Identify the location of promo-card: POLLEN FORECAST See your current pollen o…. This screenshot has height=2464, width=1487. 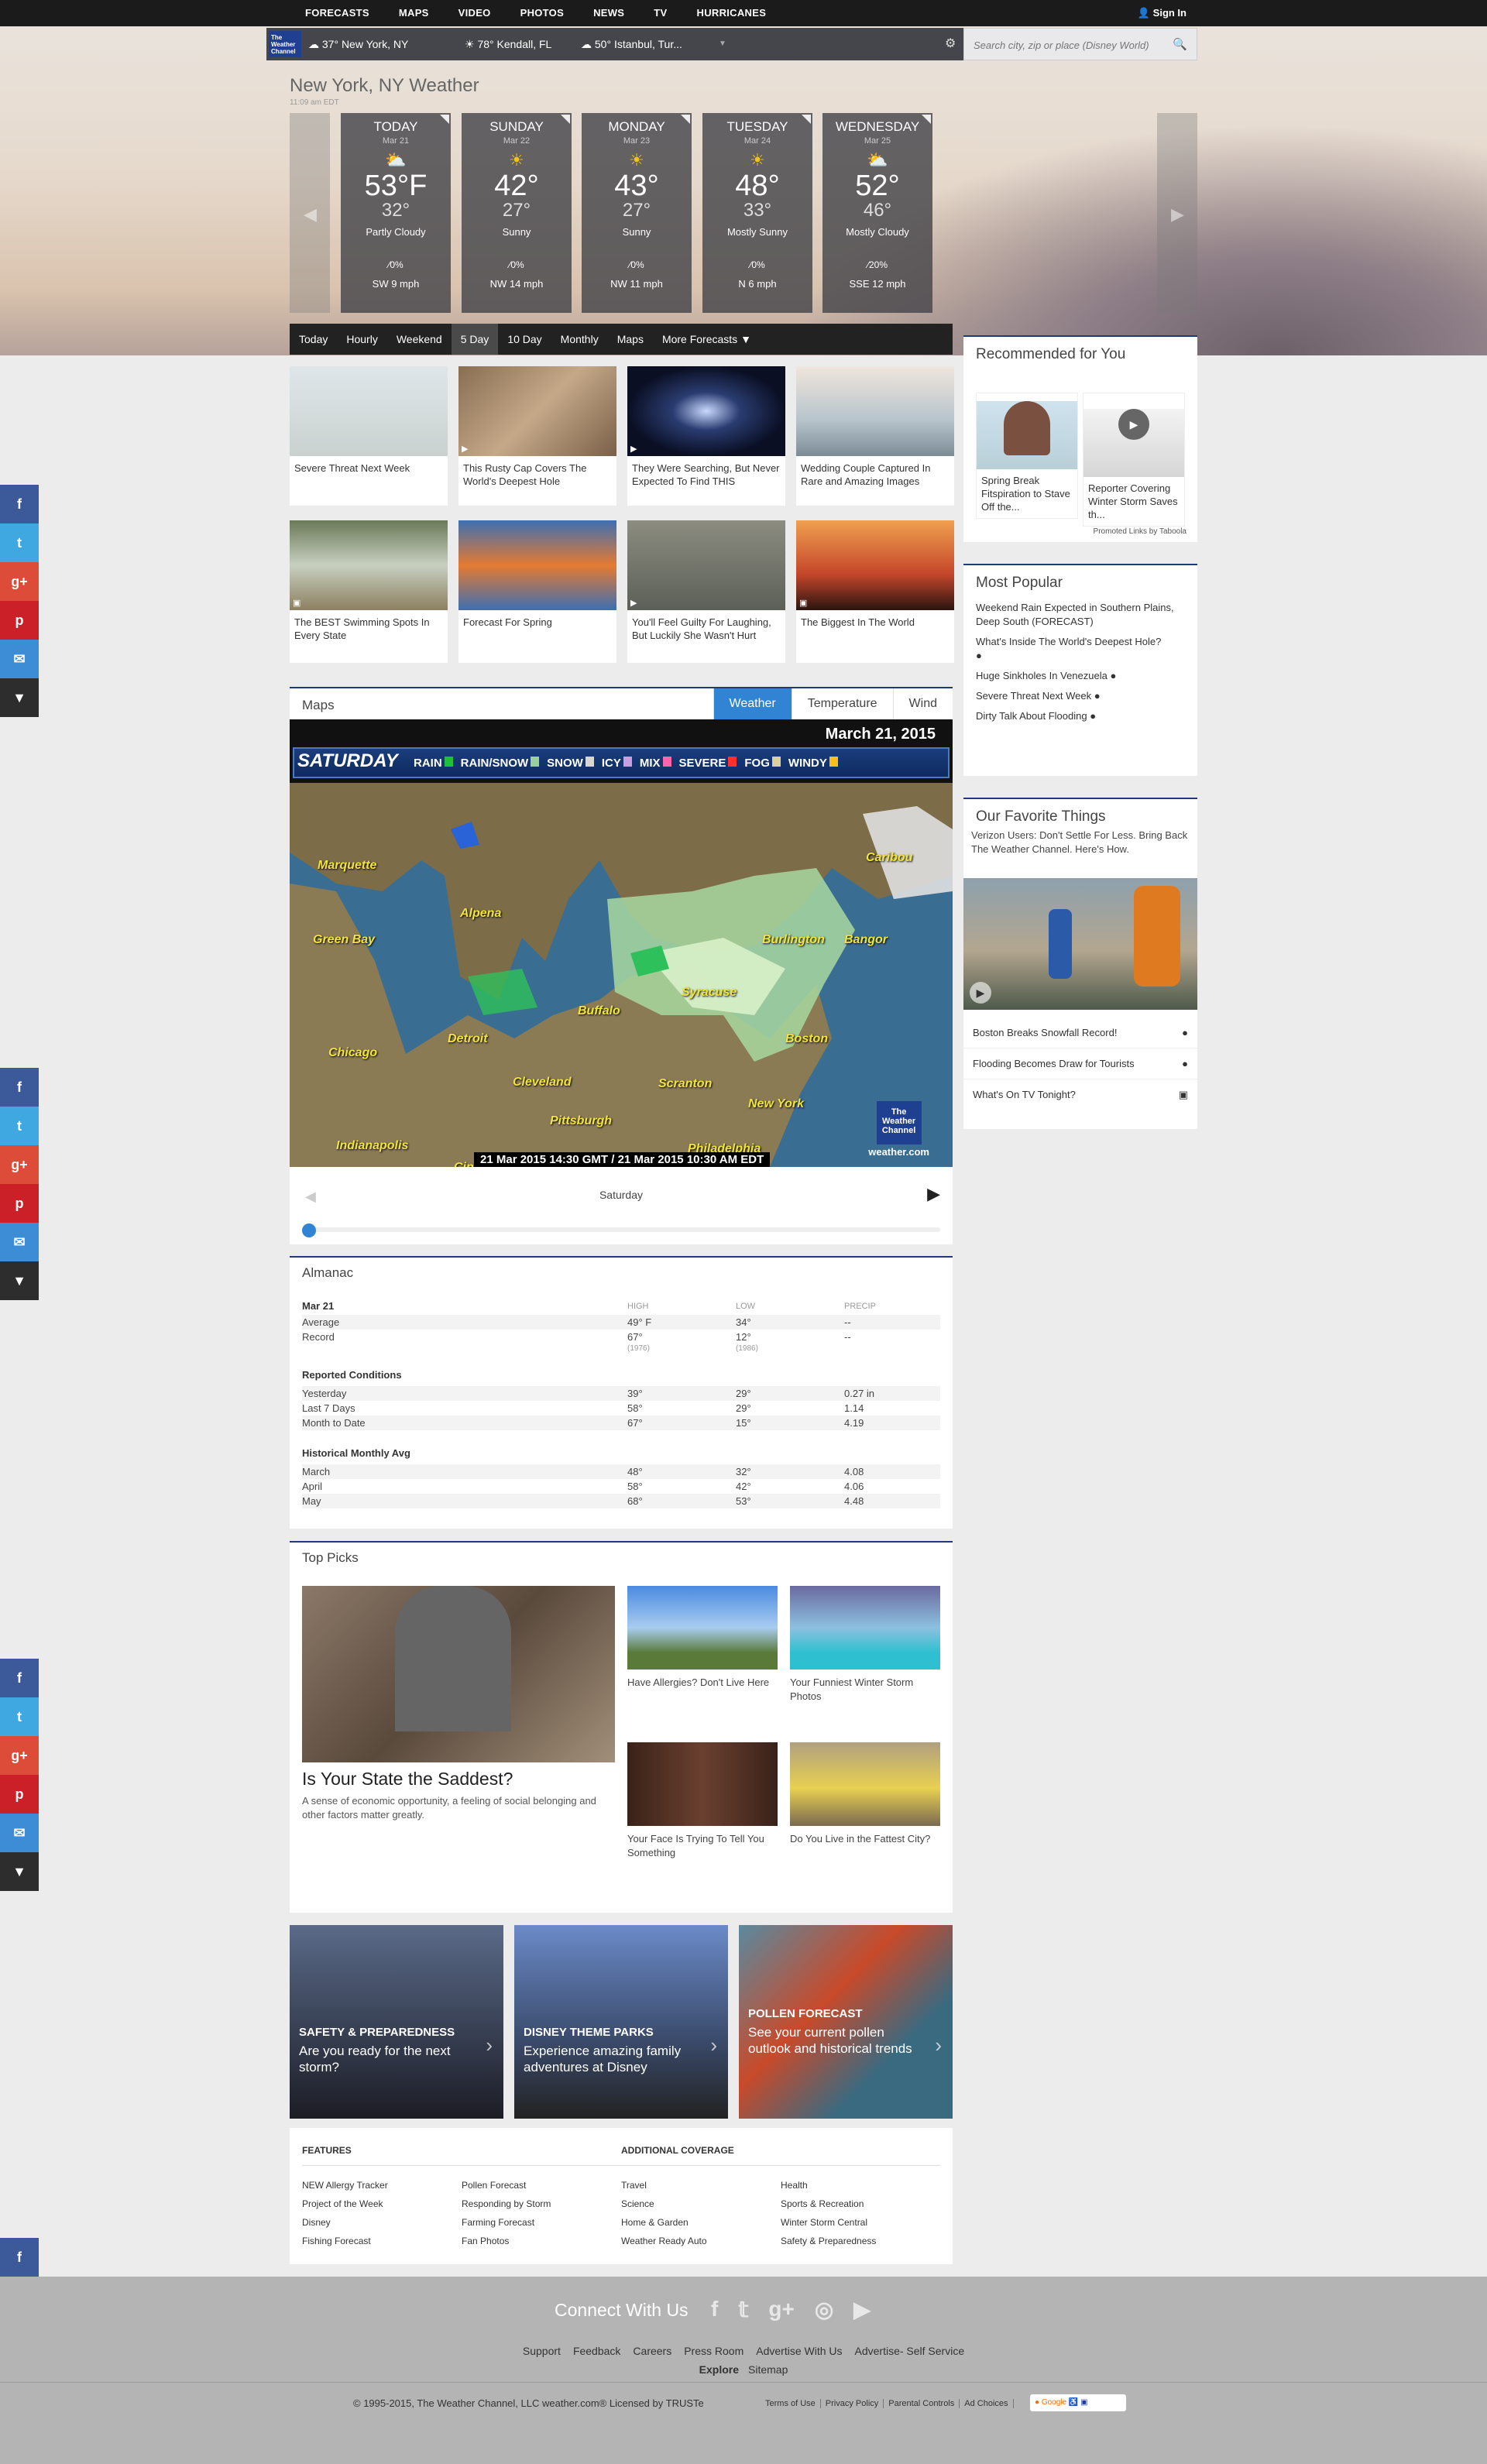
(846, 2022).